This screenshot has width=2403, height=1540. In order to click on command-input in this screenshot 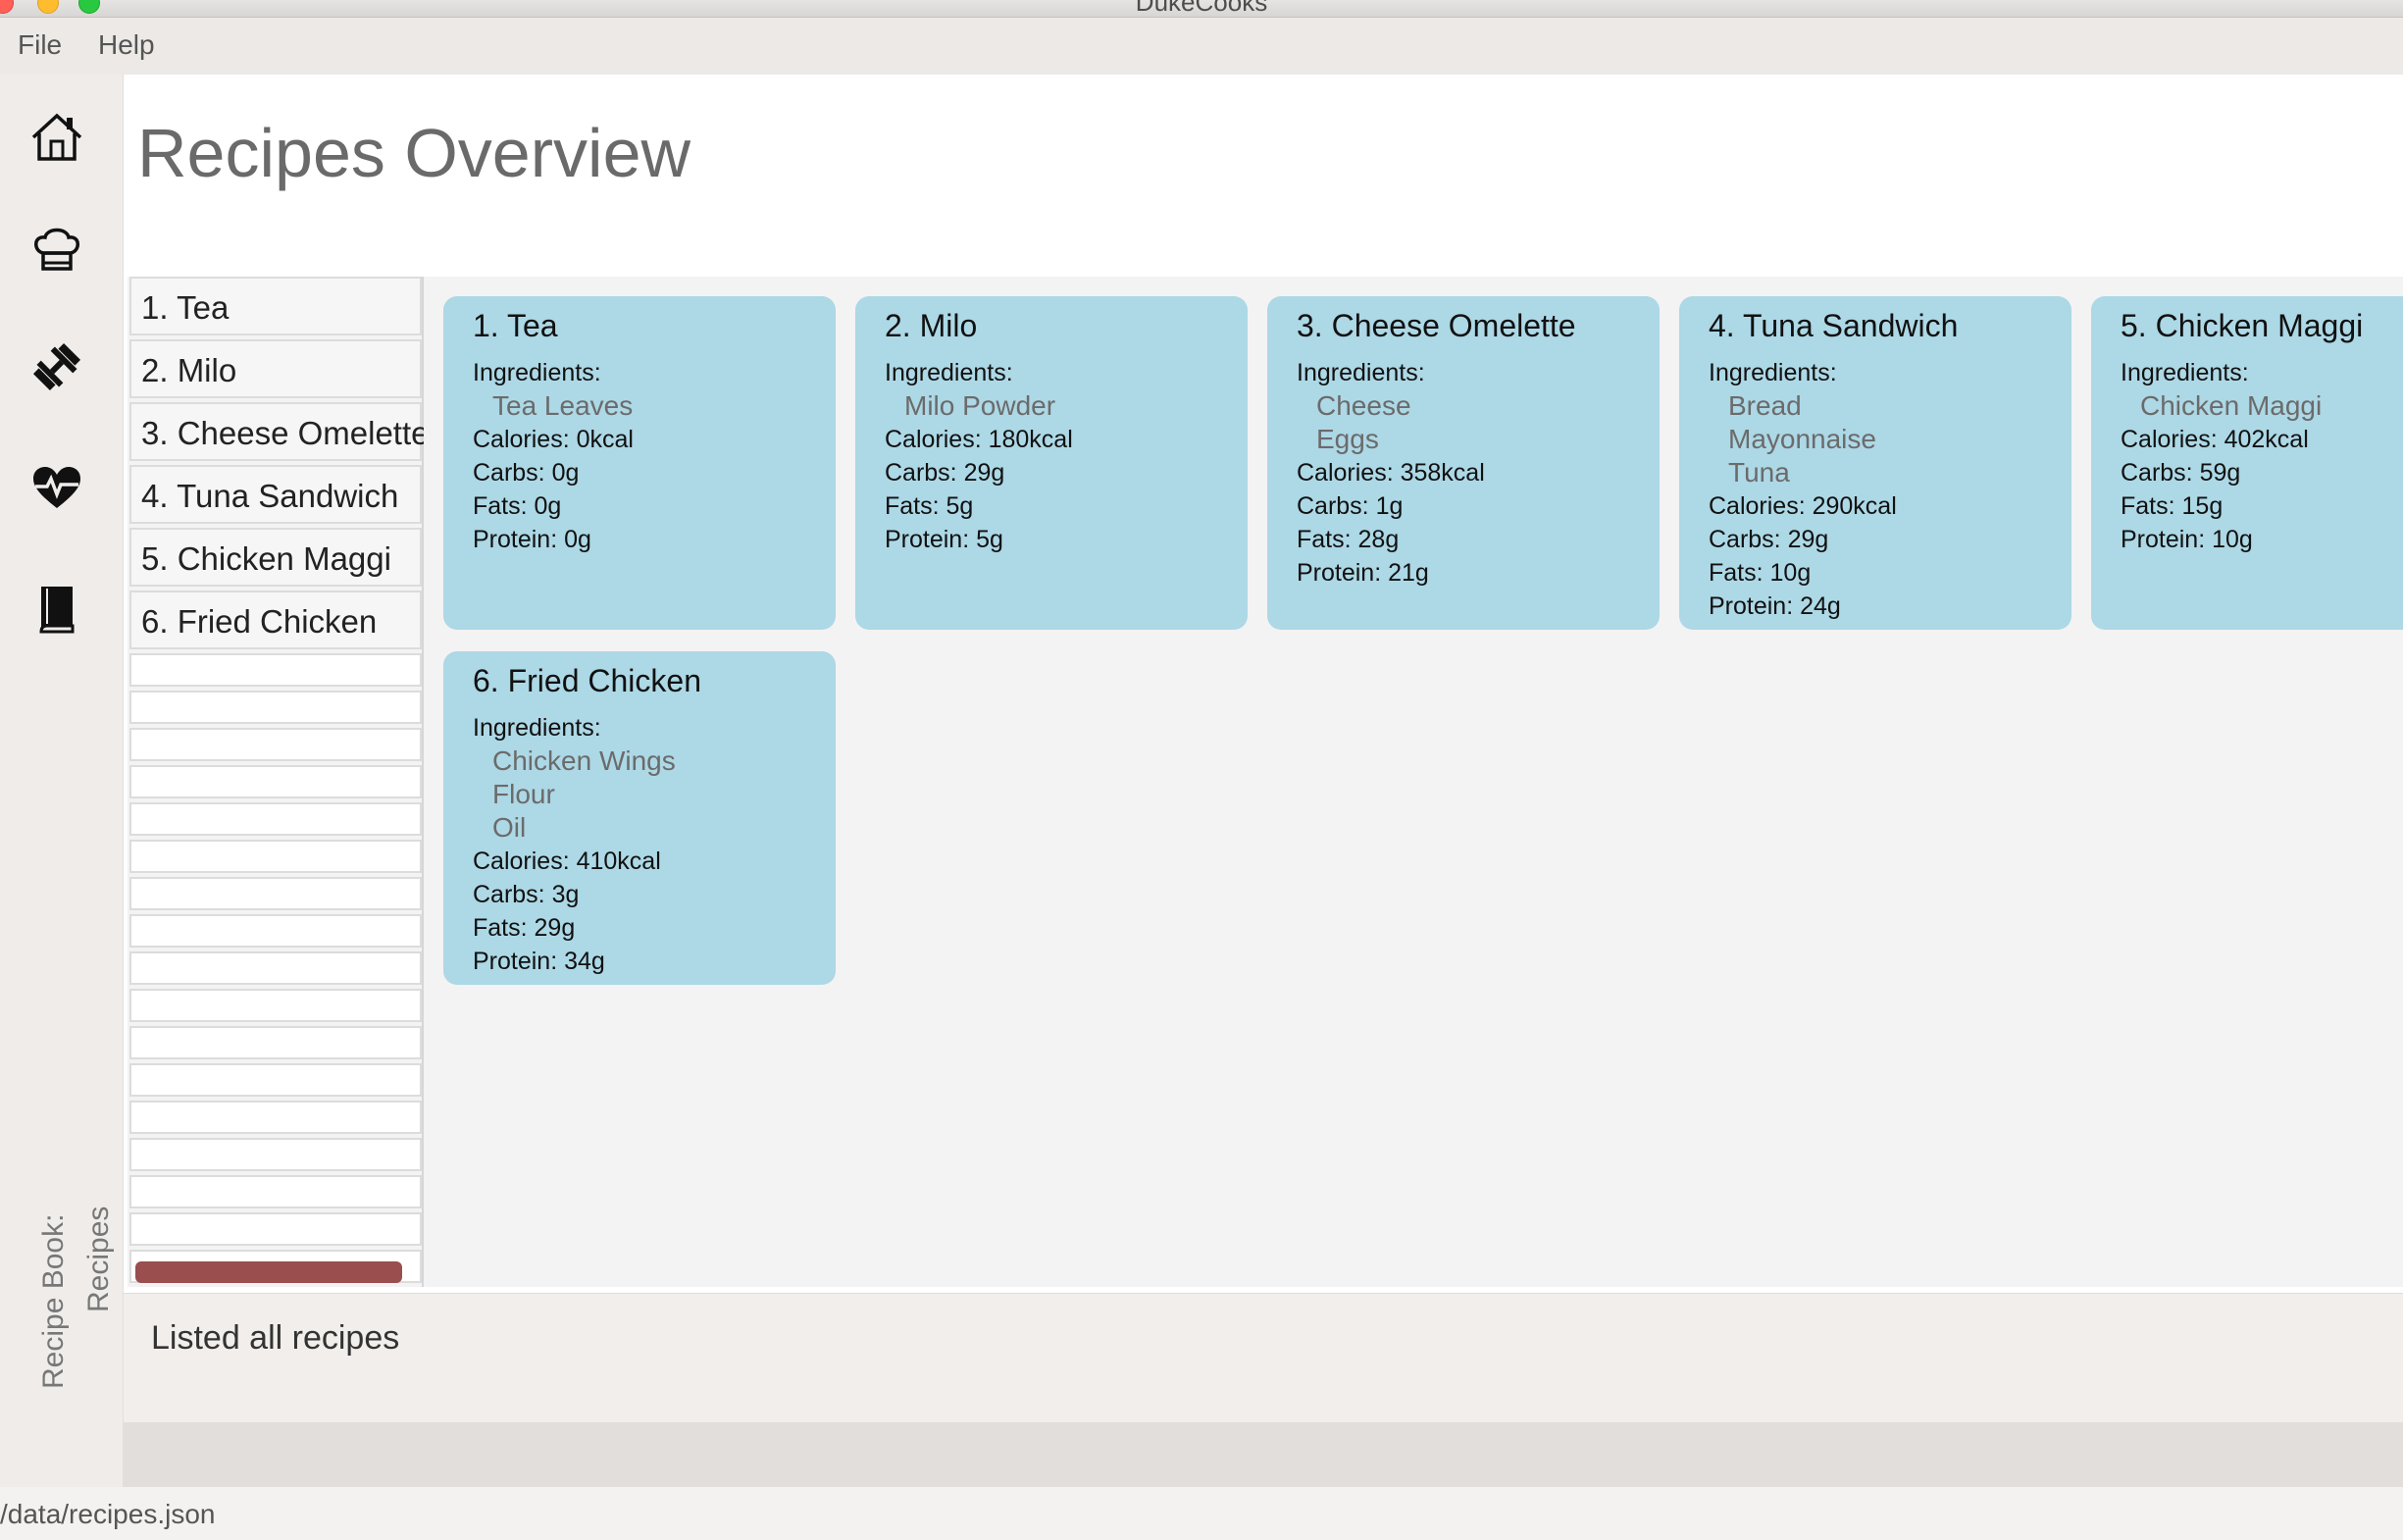, I will do `click(1263, 1454)`.